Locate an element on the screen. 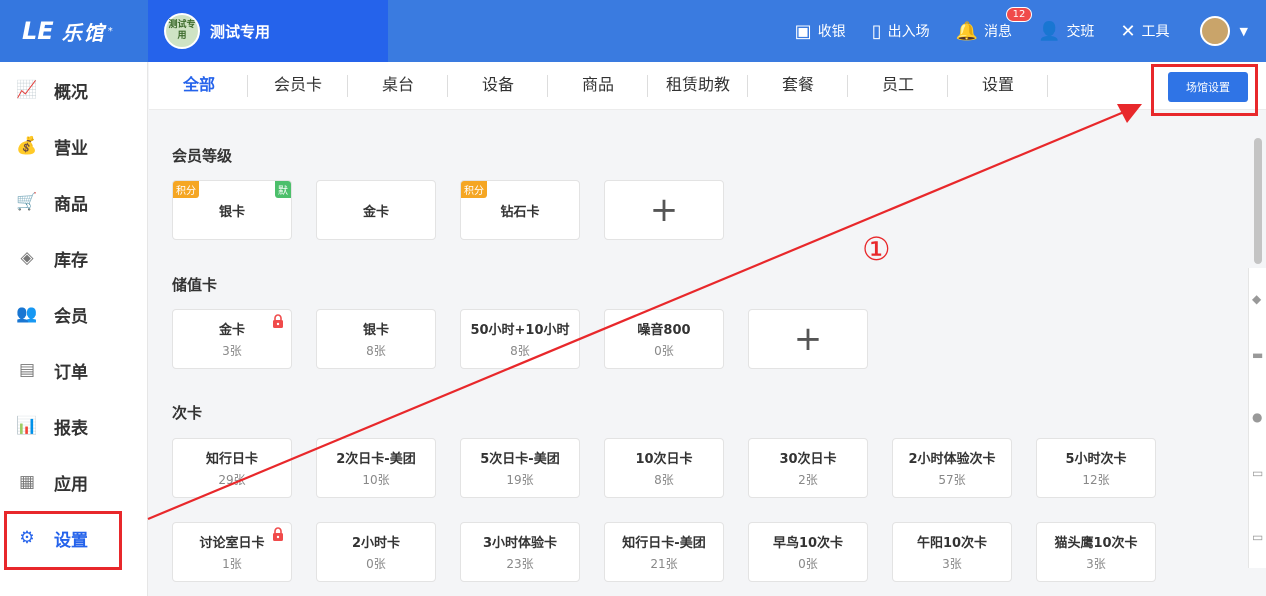 The width and height of the screenshot is (1266, 596). step-marker: ① is located at coordinates (876, 249).